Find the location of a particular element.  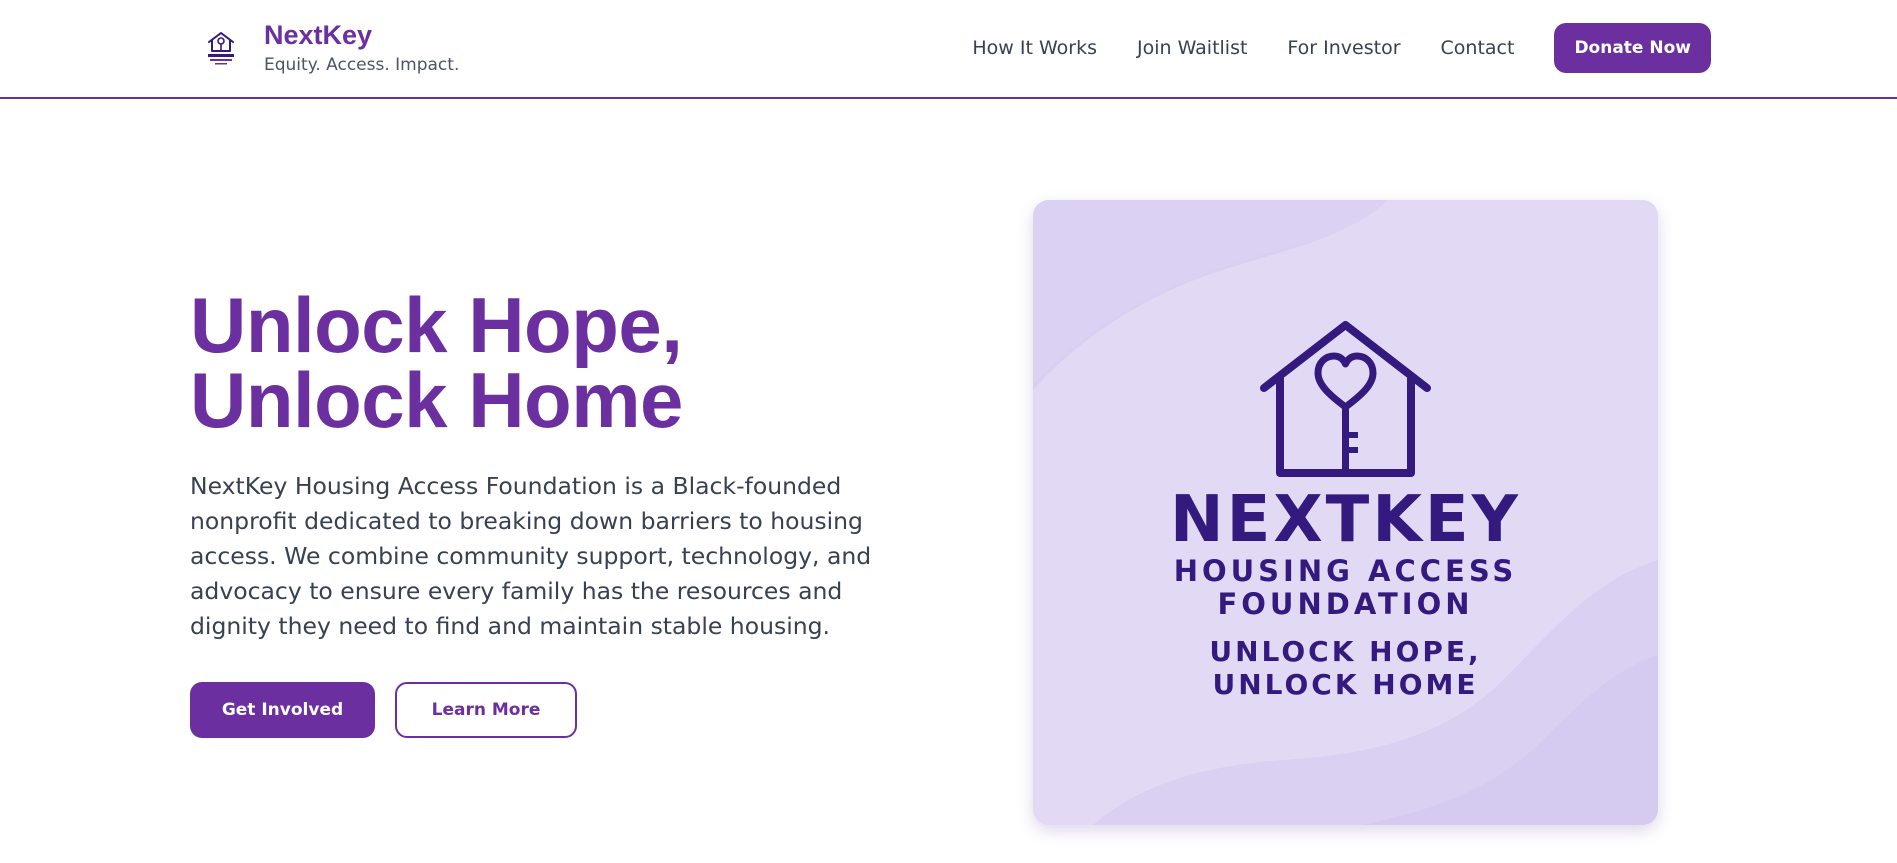

card-motto-line-1: UNLOCK HOPE, is located at coordinates (1345, 651).